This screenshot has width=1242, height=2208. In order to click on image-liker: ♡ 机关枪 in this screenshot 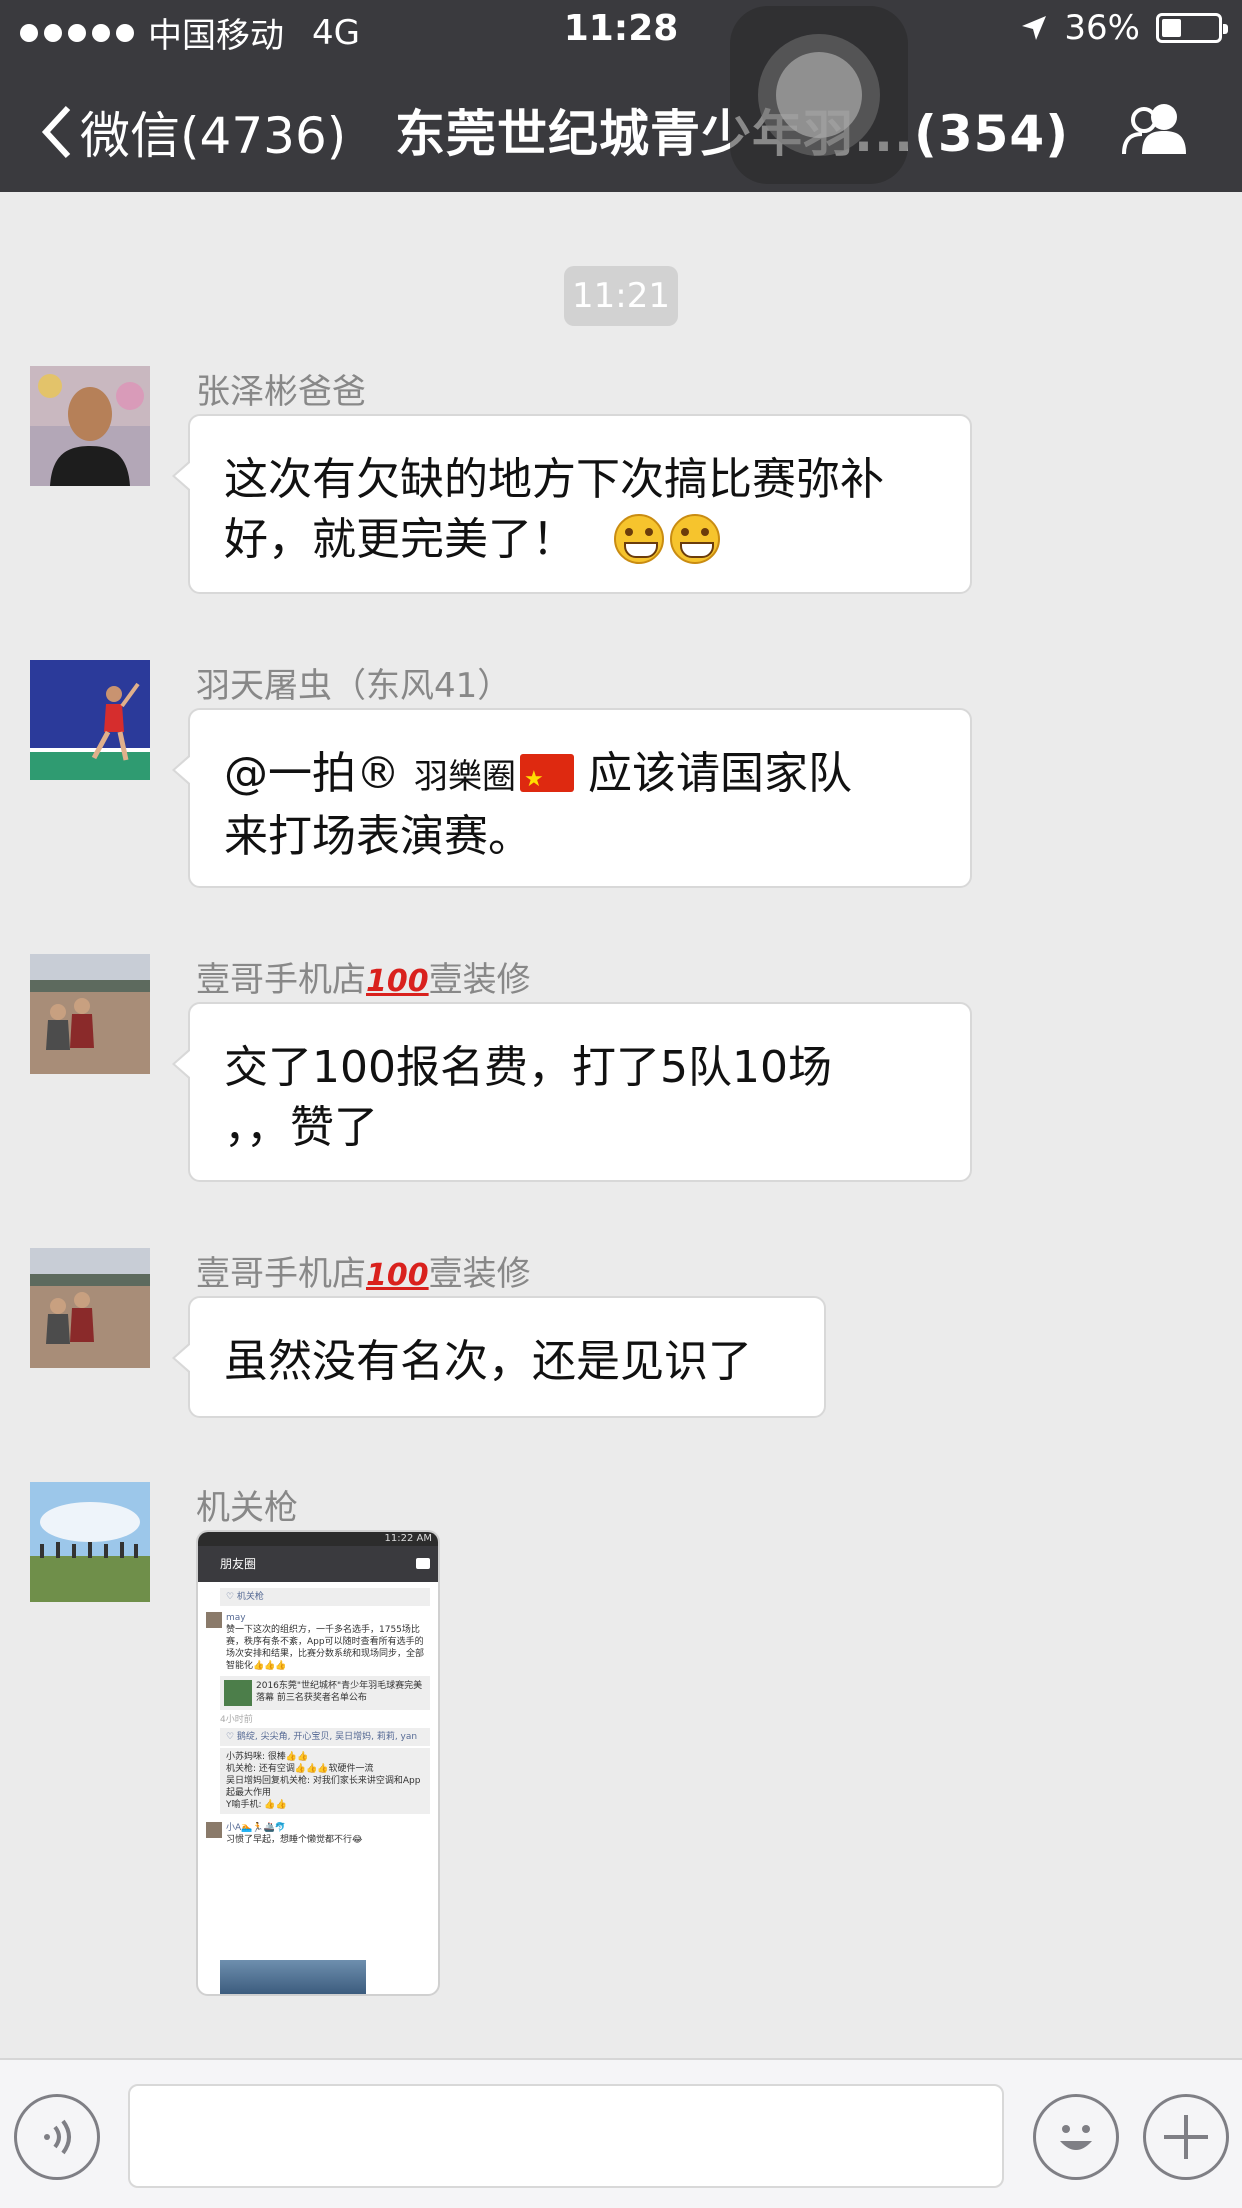, I will do `click(325, 1597)`.